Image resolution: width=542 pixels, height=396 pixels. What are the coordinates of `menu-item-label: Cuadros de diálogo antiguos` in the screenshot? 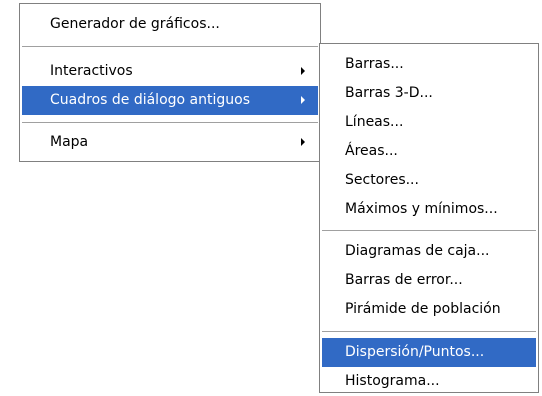 It's located at (150, 100).